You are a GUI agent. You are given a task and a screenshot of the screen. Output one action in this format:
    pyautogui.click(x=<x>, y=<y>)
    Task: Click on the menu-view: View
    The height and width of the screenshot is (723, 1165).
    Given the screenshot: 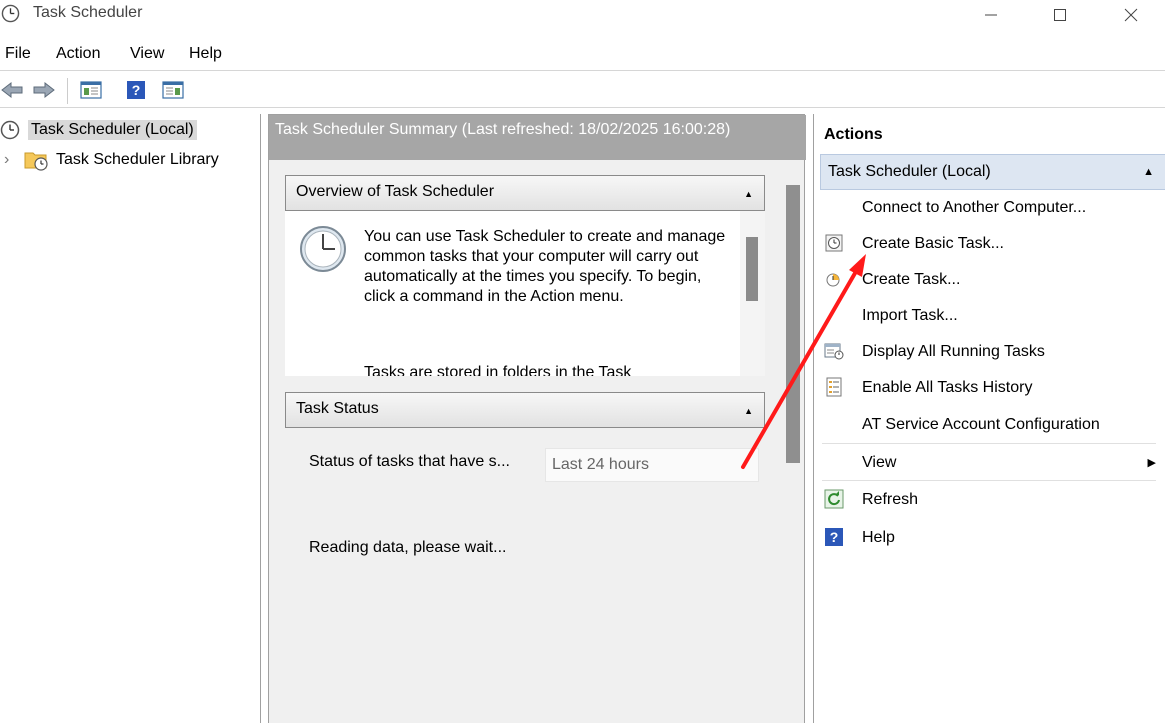 What is the action you would take?
    pyautogui.click(x=147, y=54)
    